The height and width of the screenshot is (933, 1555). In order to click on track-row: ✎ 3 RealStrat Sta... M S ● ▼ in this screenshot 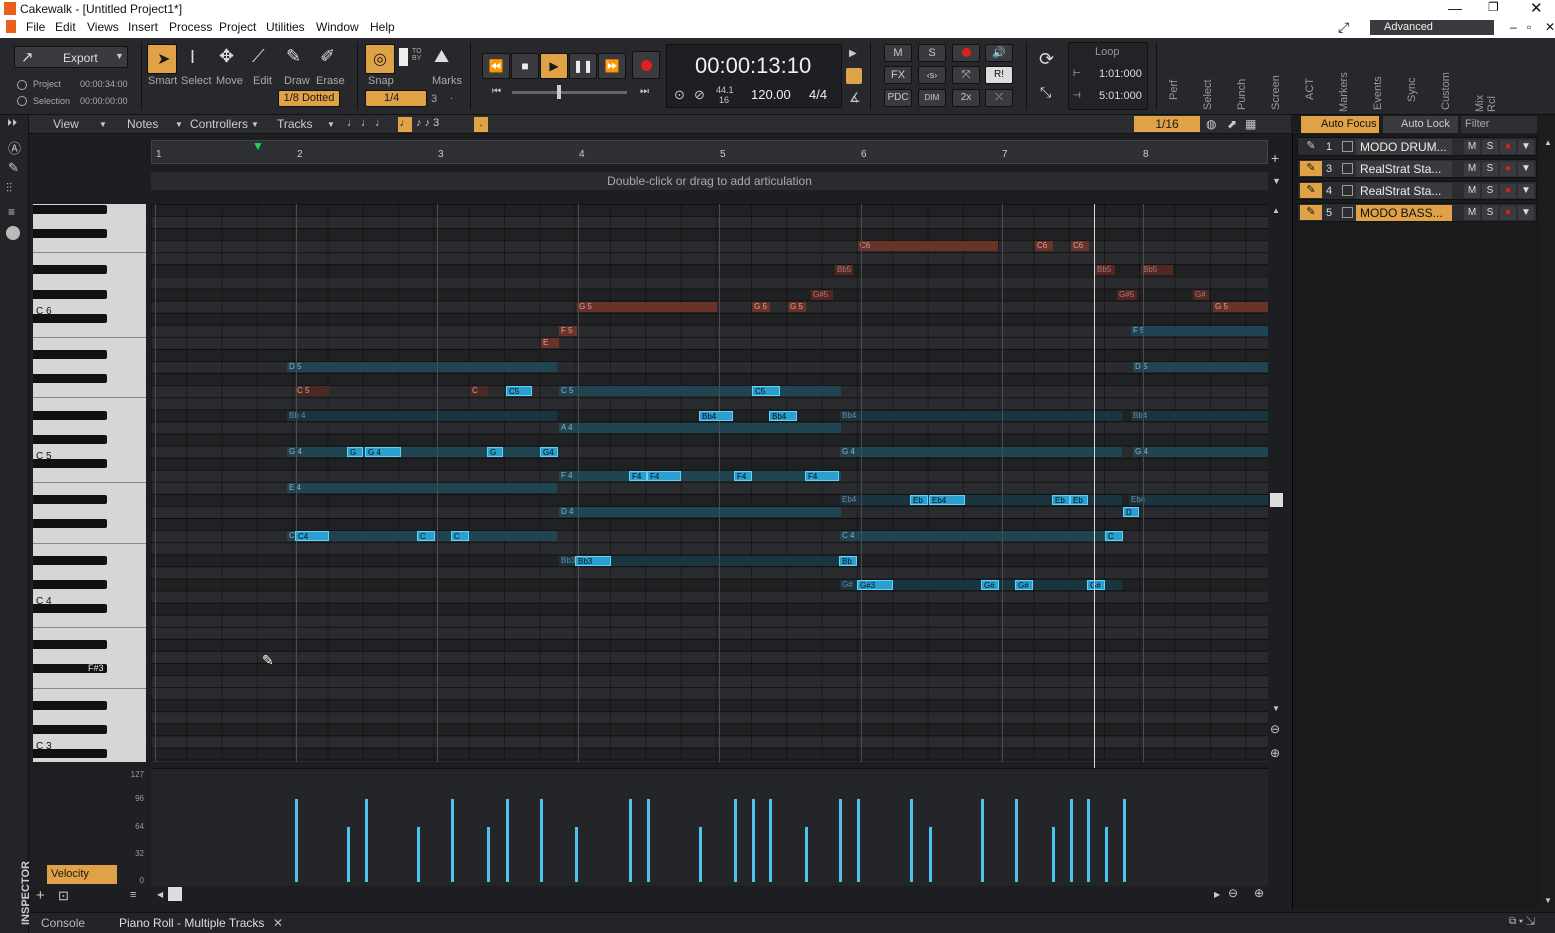, I will do `click(1417, 168)`.